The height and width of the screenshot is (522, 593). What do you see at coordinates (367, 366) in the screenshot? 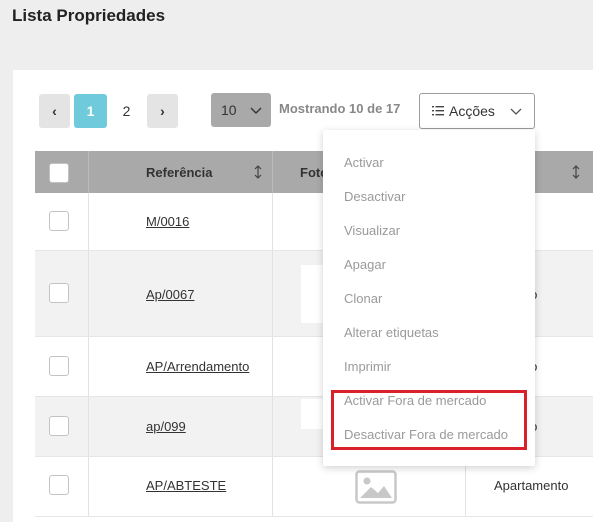
I see `menu-item-imprimir: Imprimir` at bounding box center [367, 366].